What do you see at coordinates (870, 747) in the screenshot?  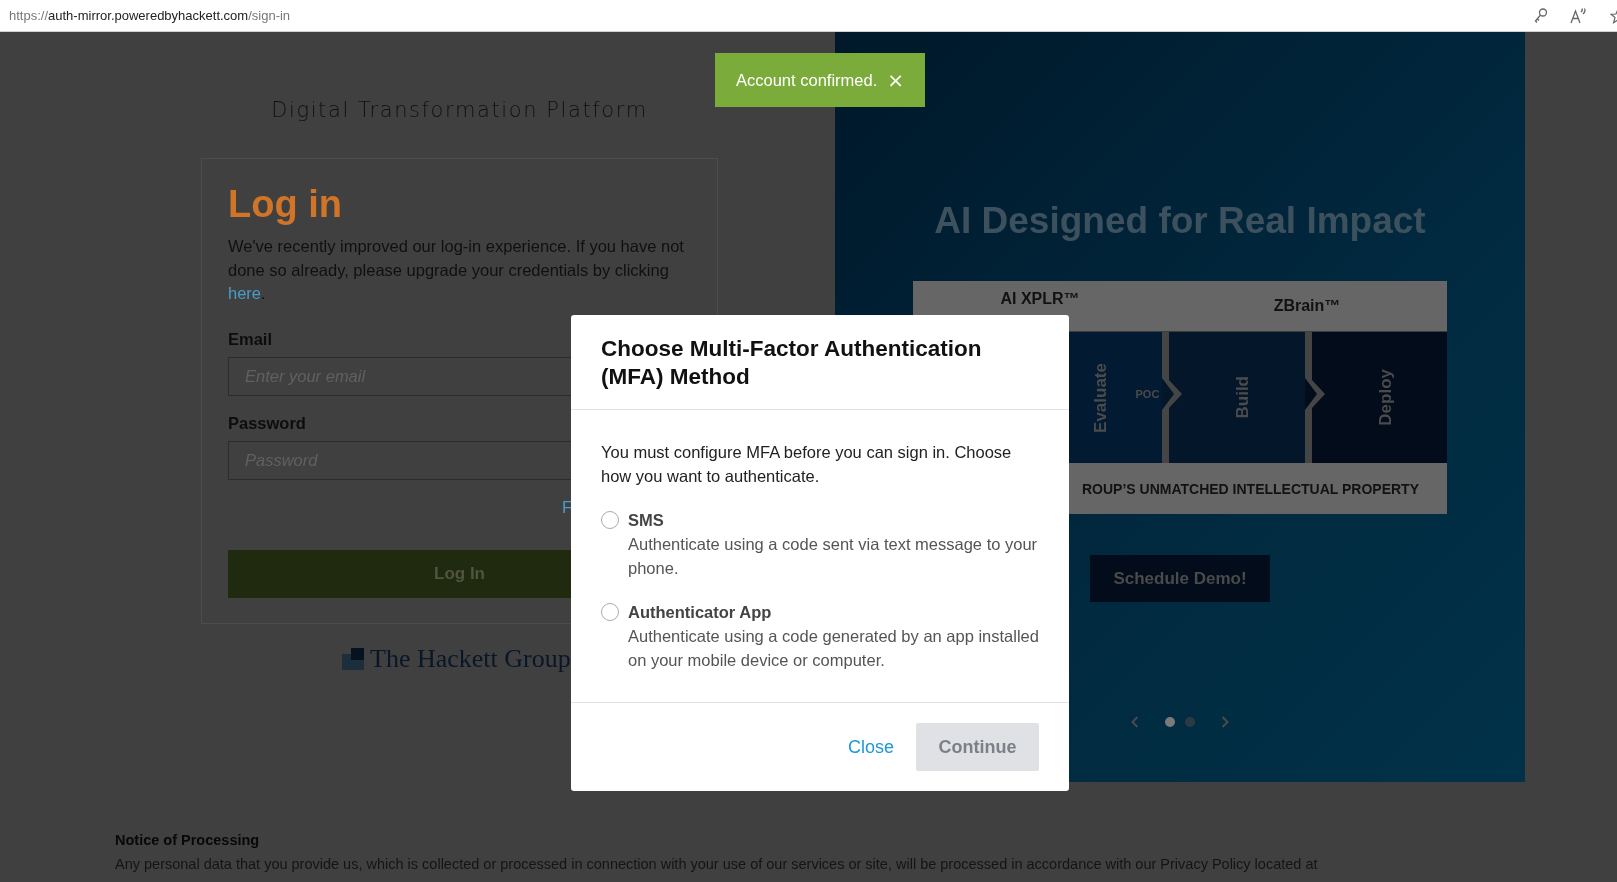 I see `close-button: Close` at bounding box center [870, 747].